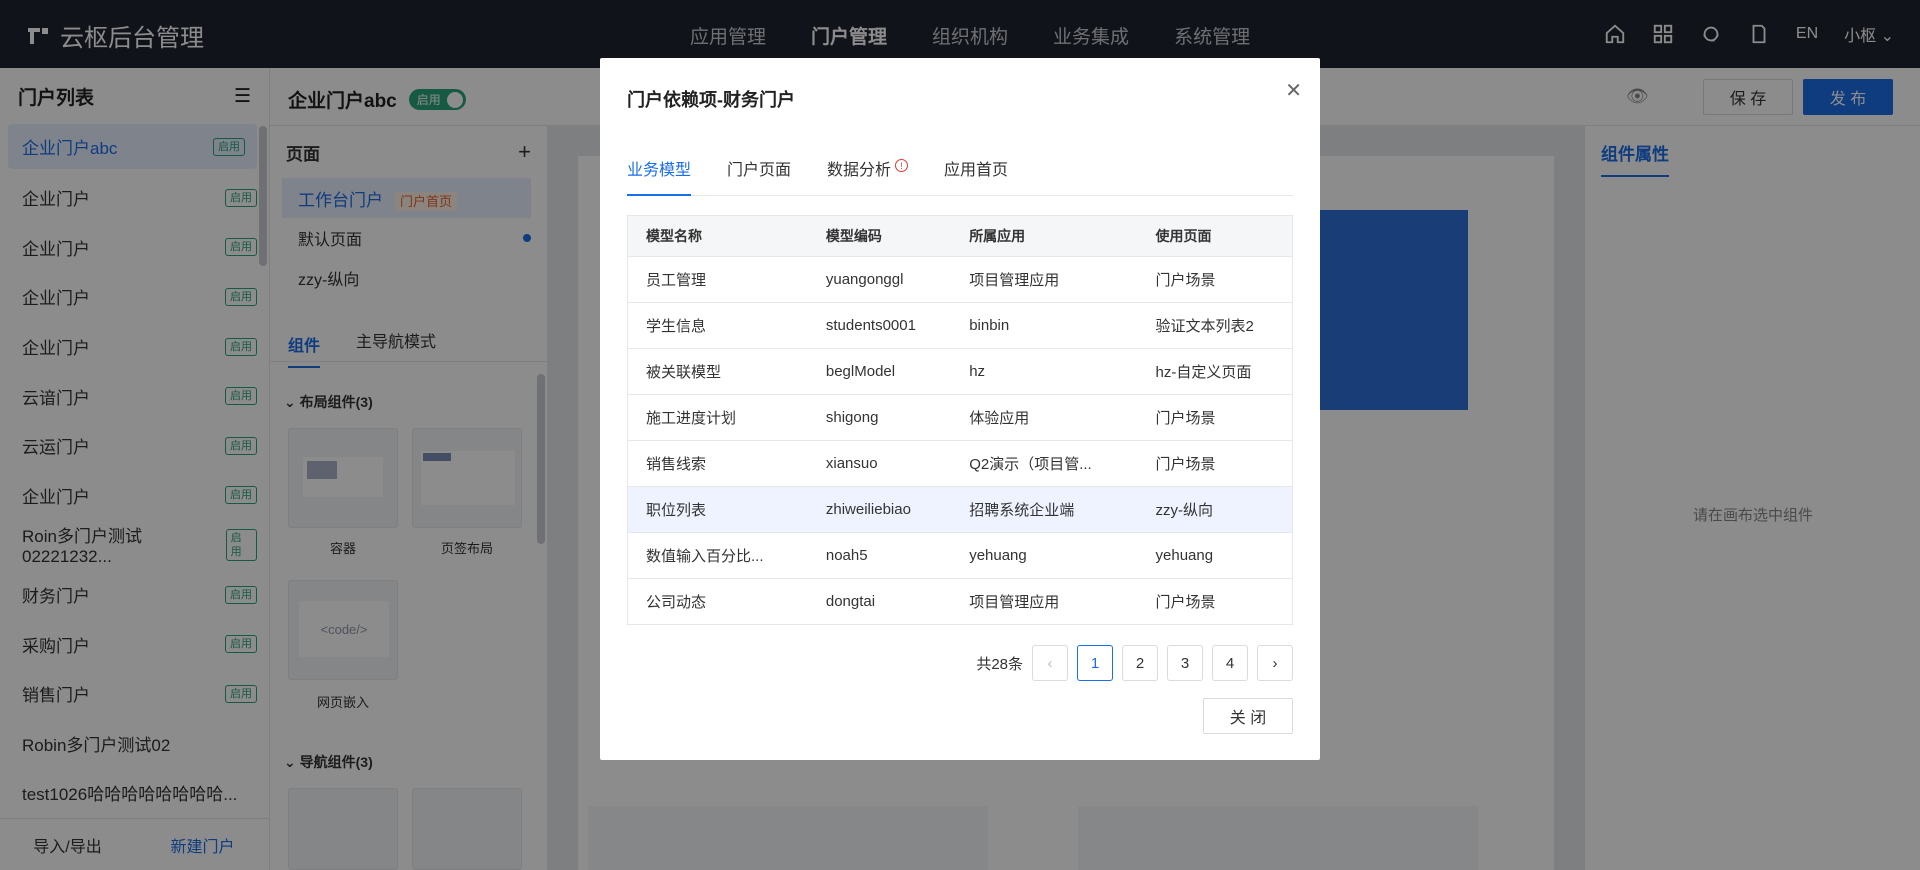  Describe the element at coordinates (1215, 371) in the screenshot. I see `table-cell: hz-自定义页面` at that location.